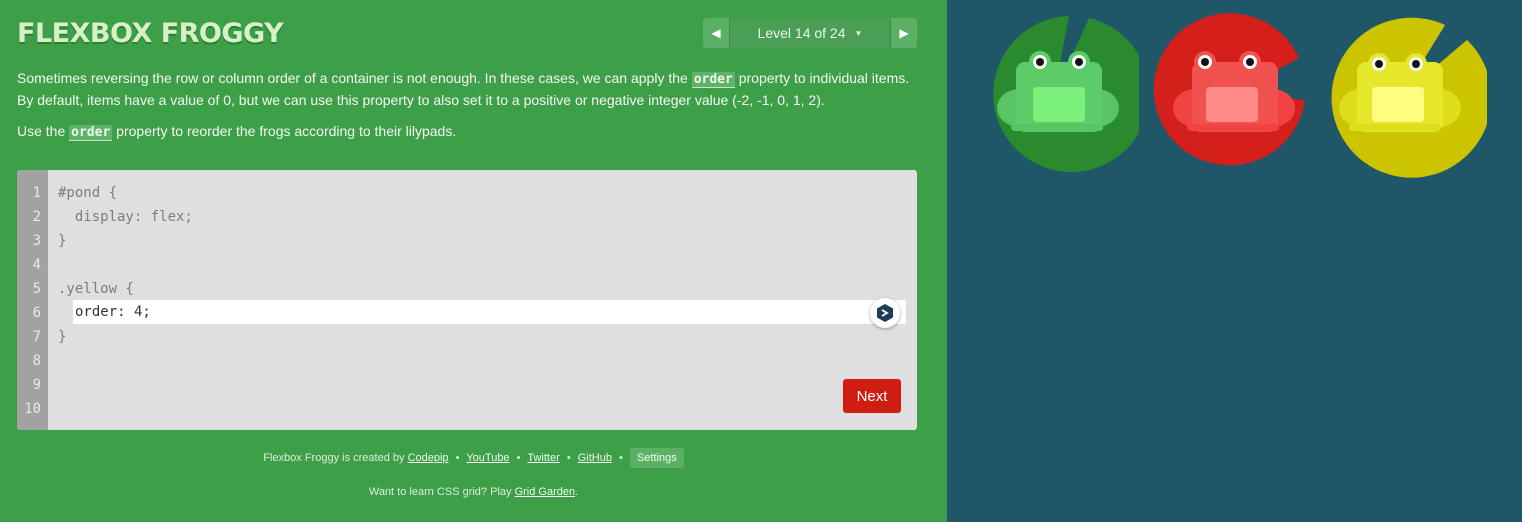 The width and height of the screenshot is (1522, 522). What do you see at coordinates (36, 241) in the screenshot?
I see `line-number: 3` at bounding box center [36, 241].